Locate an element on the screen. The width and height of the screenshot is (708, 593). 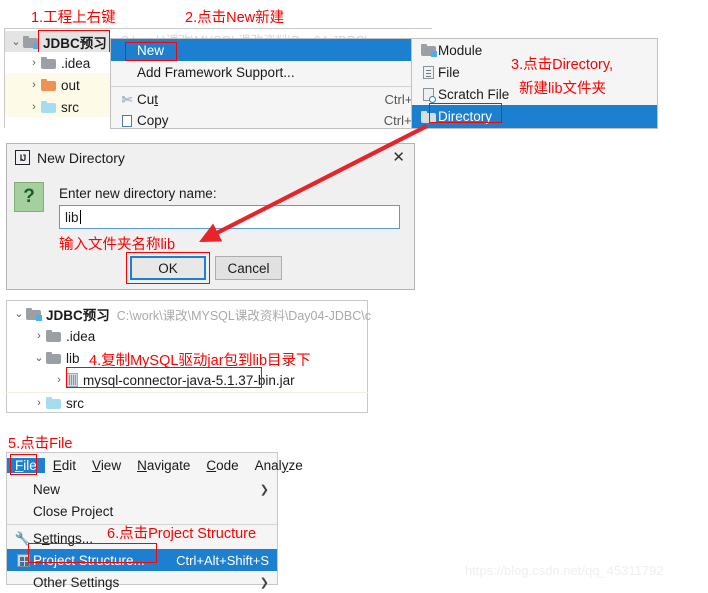
watermark: https://blog.csdn.net/qq_45311792 is located at coordinates (564, 570).